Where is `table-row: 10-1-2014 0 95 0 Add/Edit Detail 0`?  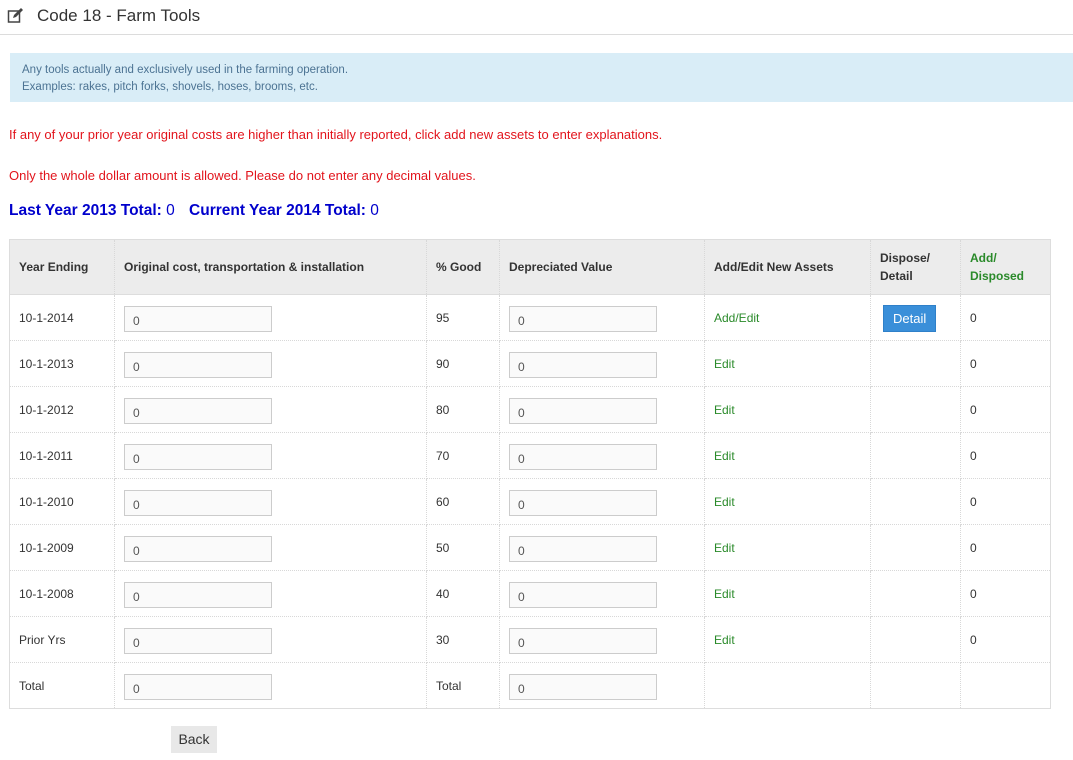
table-row: 10-1-2014 0 95 0 Add/Edit Detail 0 is located at coordinates (530, 317).